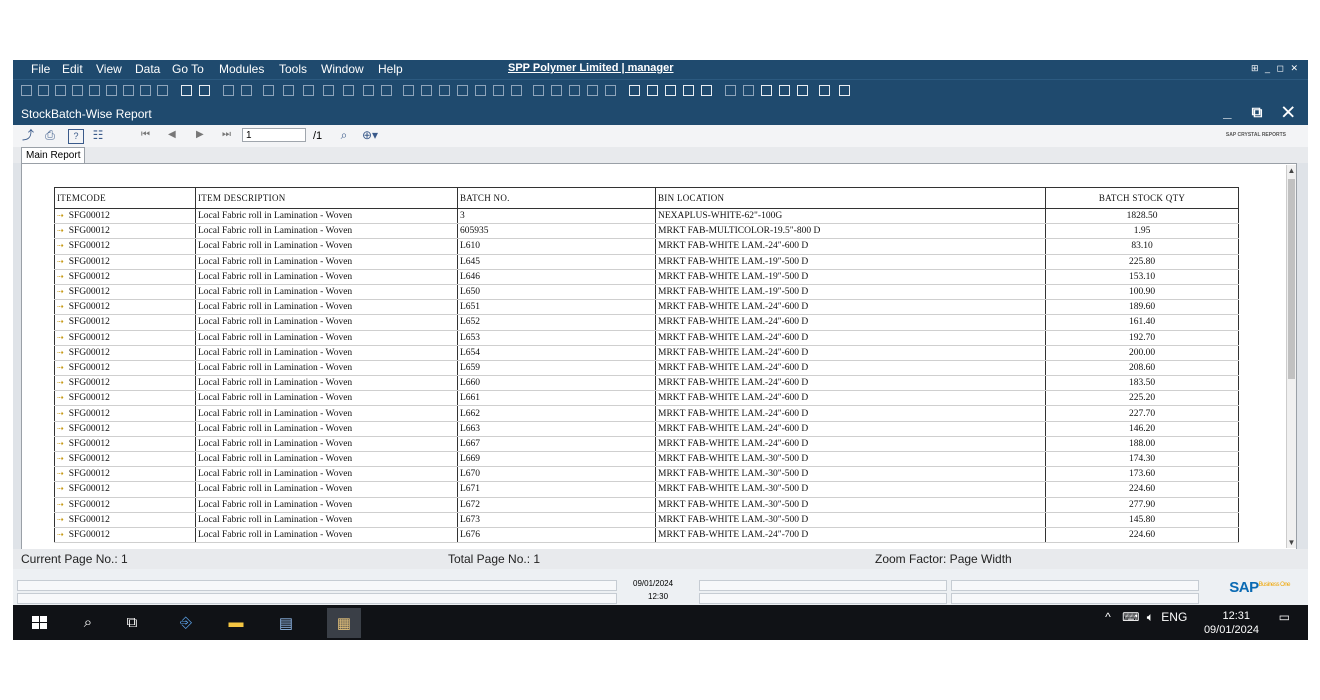 The image size is (1320, 700). What do you see at coordinates (286, 623) in the screenshot?
I see `app-icon: ▤` at bounding box center [286, 623].